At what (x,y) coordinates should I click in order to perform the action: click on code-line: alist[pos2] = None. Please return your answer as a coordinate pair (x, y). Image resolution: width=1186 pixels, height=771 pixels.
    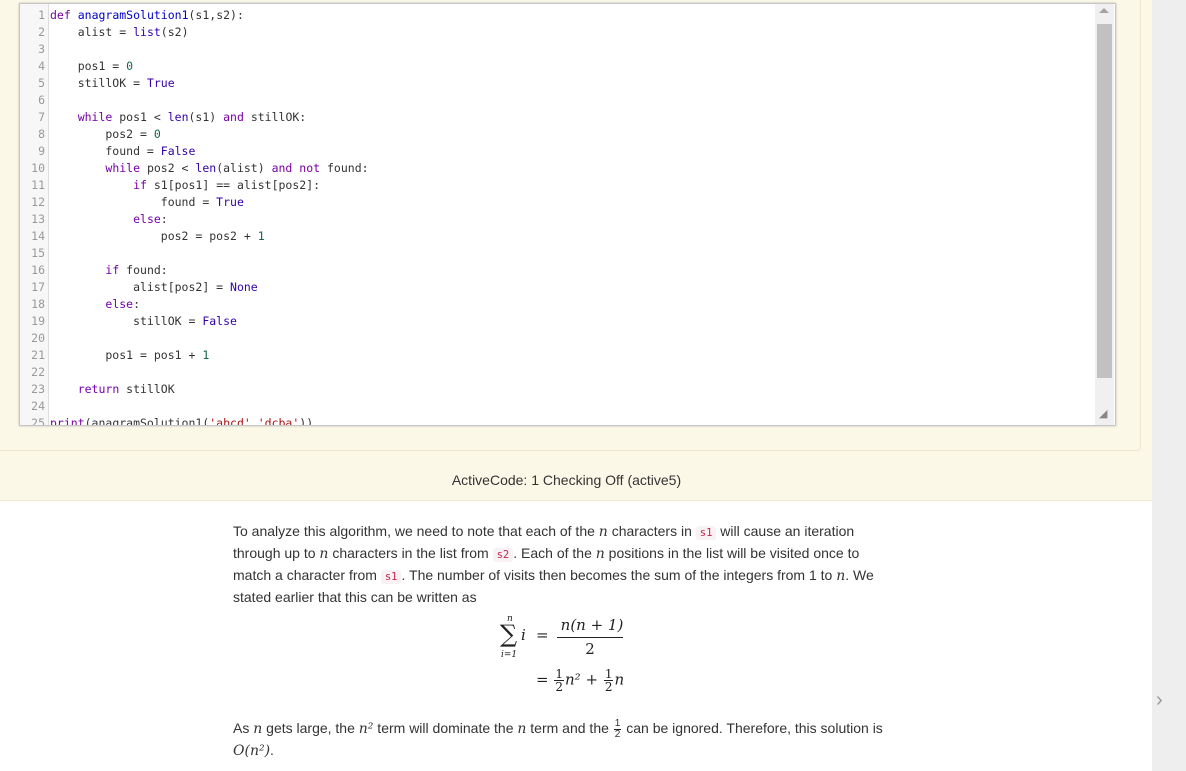
    Looking at the image, I should click on (154, 287).